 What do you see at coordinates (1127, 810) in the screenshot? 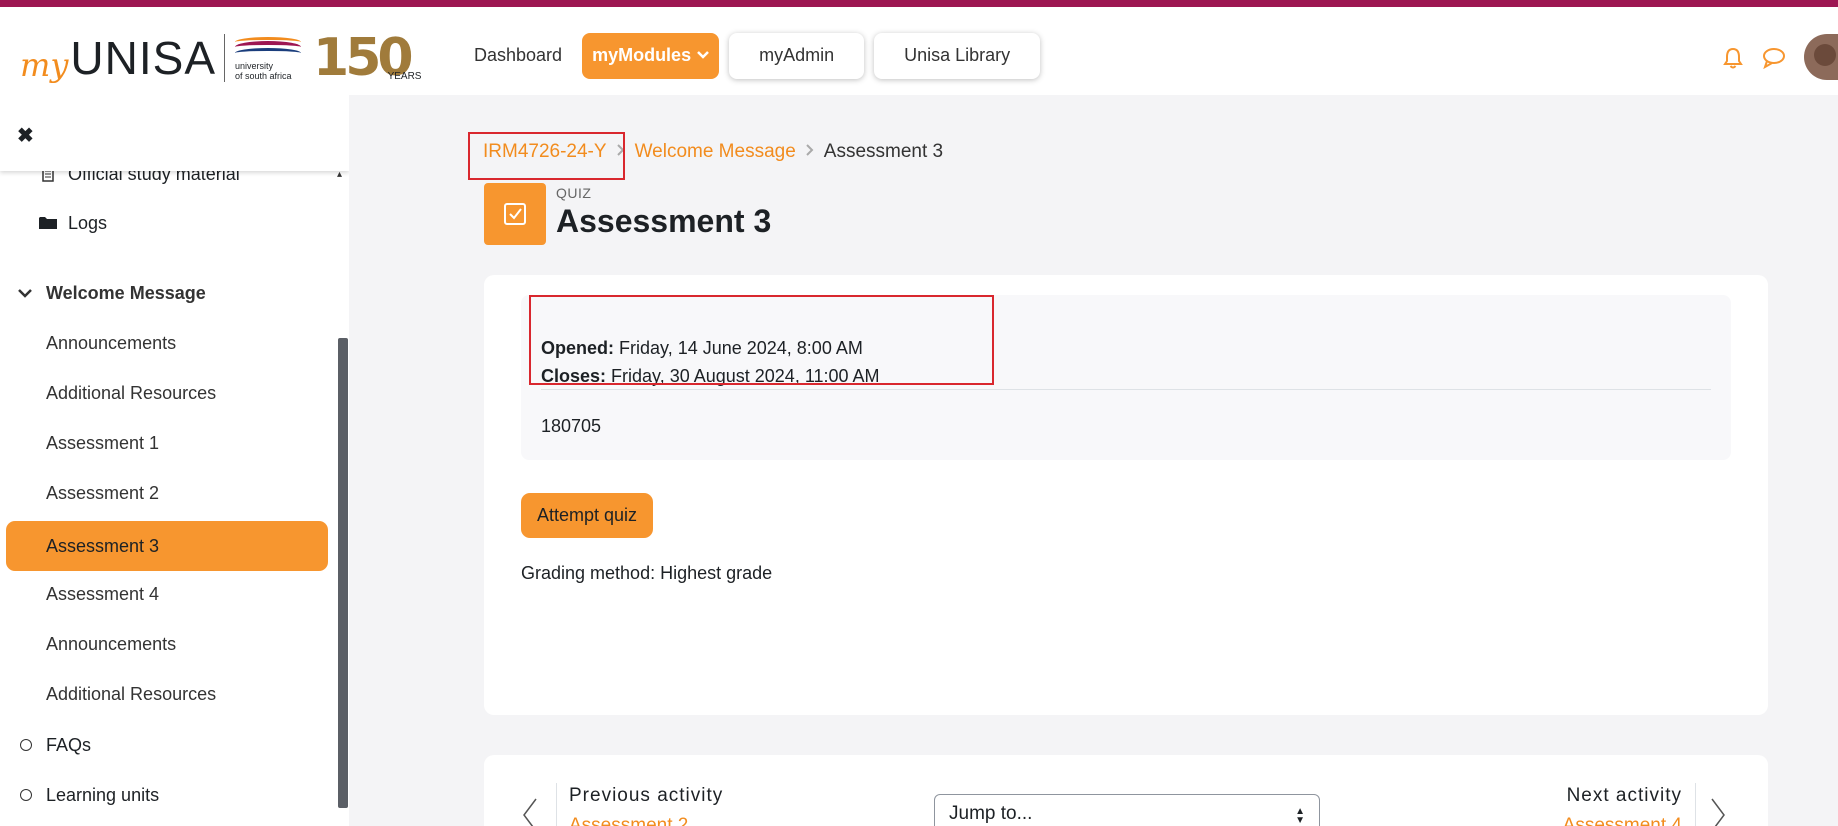
I see `jump-to-select: Jump to... ▲ ▼` at bounding box center [1127, 810].